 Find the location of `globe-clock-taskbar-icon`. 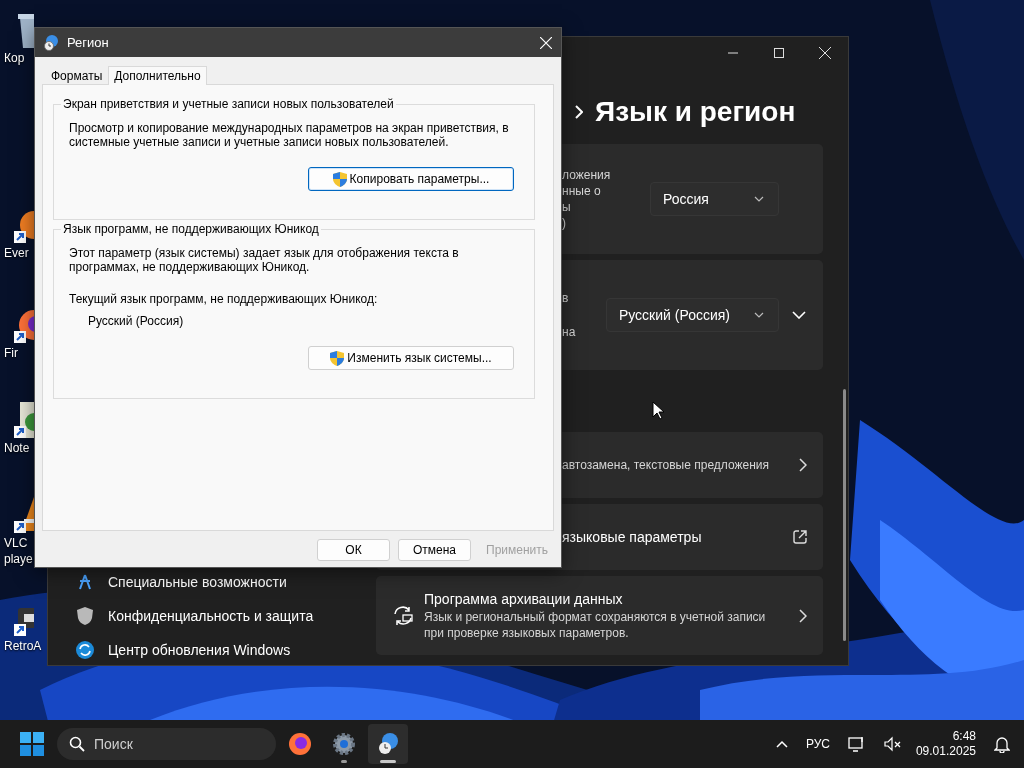

globe-clock-taskbar-icon is located at coordinates (388, 744).